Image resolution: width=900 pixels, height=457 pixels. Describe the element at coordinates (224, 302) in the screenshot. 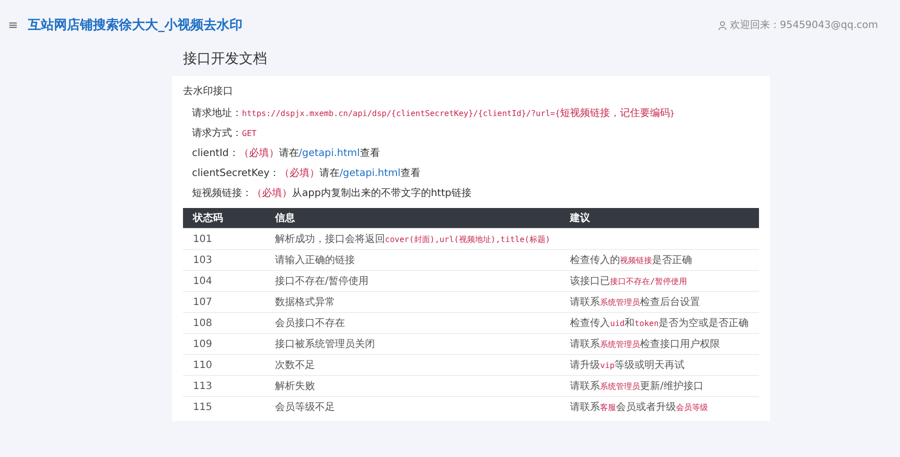

I see `status-code-cell: 107` at that location.